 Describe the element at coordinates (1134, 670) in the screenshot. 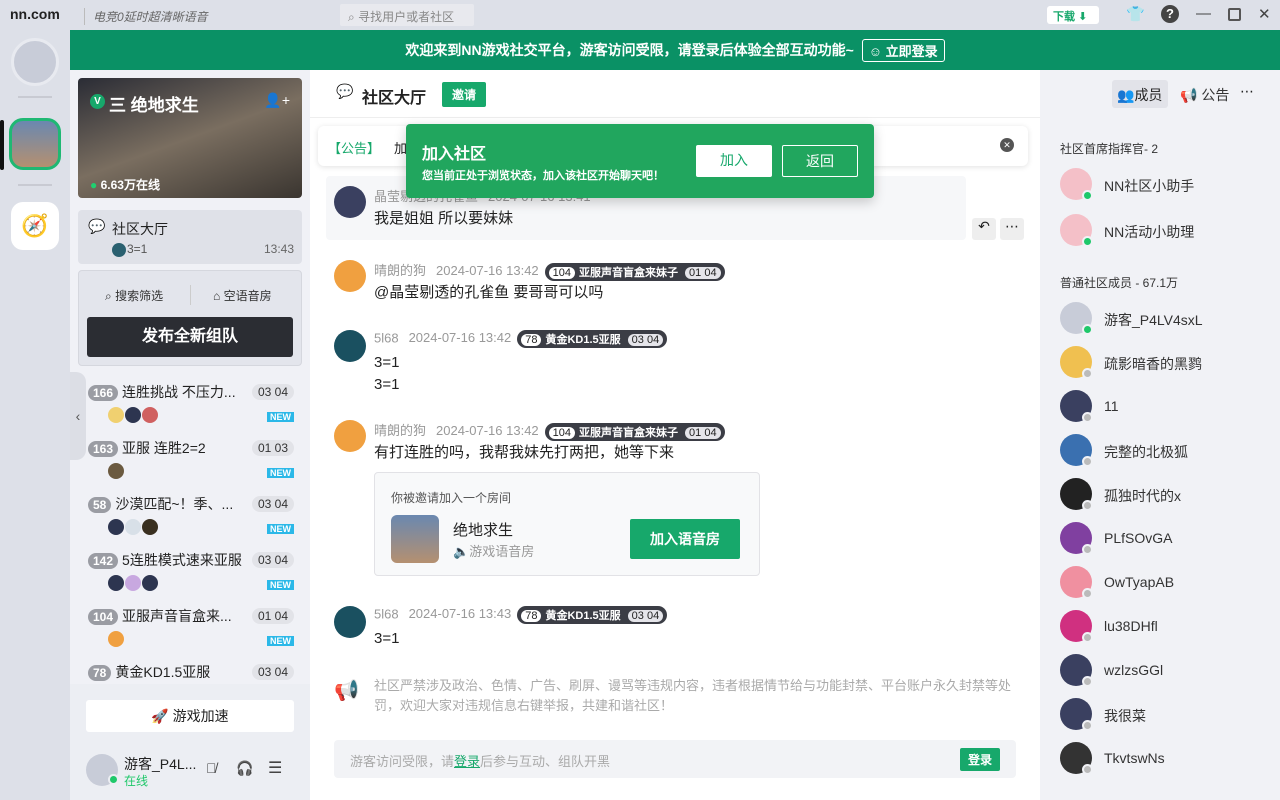

I see `member-name: wzlzsGGl` at that location.